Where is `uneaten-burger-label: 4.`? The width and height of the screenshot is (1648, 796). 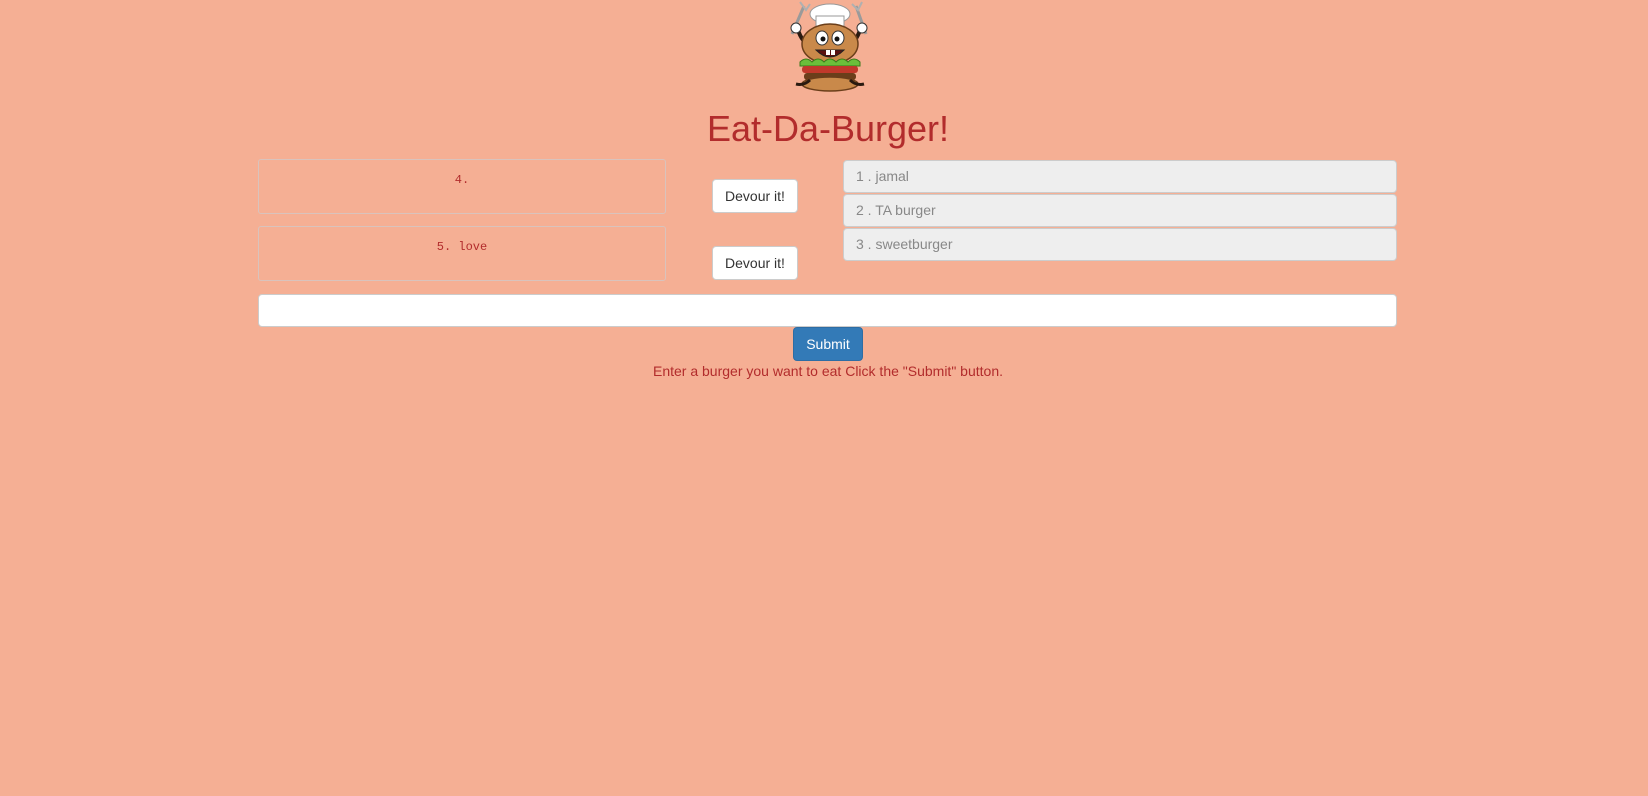
uneaten-burger-label: 4. is located at coordinates (462, 180).